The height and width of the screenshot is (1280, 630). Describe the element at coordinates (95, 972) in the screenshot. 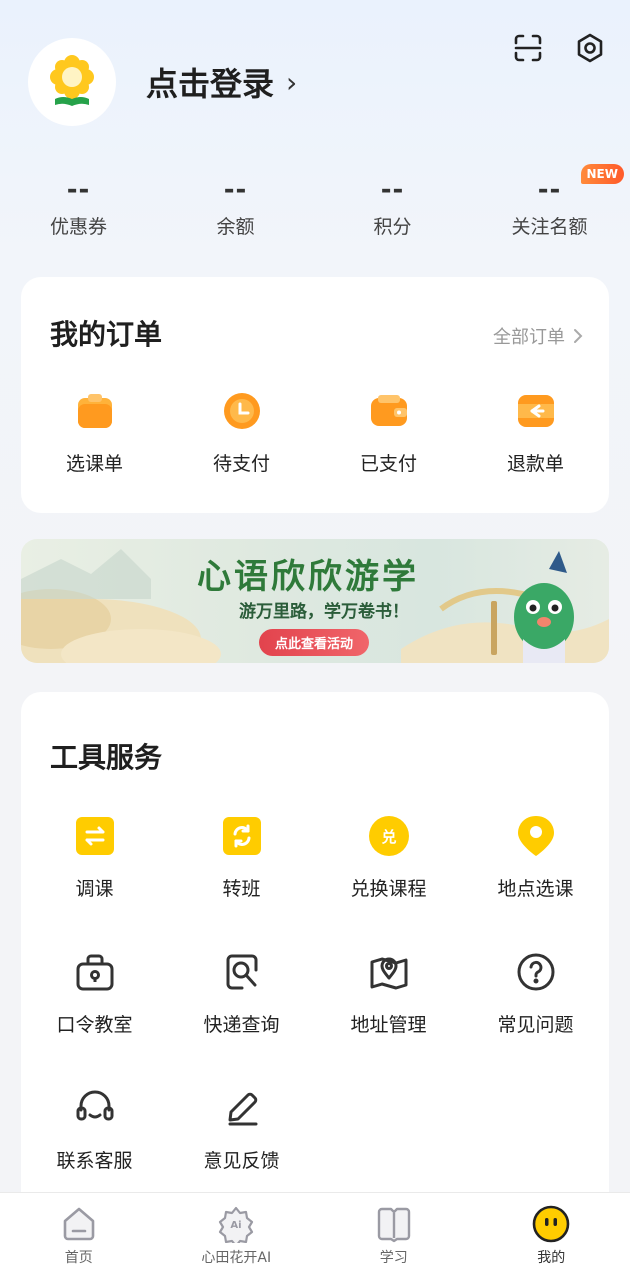

I see `lock-bag-icon` at that location.